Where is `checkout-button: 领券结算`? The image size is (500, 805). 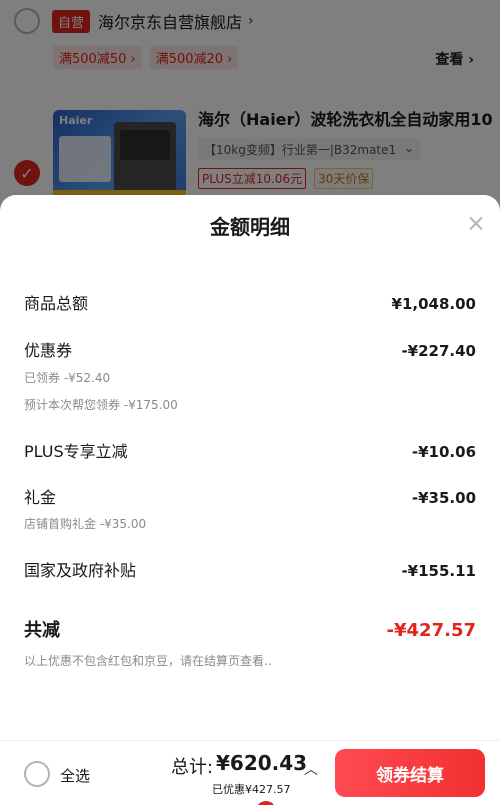 checkout-button: 领券结算 is located at coordinates (410, 773).